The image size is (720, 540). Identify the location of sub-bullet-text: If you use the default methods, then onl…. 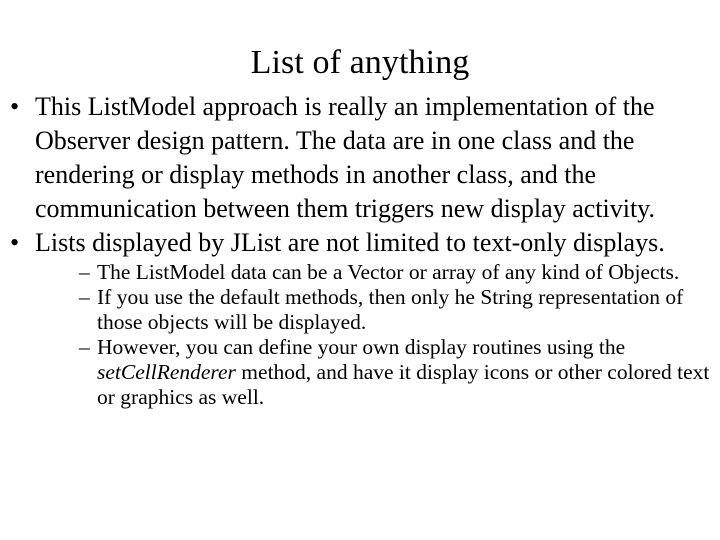
(390, 309).